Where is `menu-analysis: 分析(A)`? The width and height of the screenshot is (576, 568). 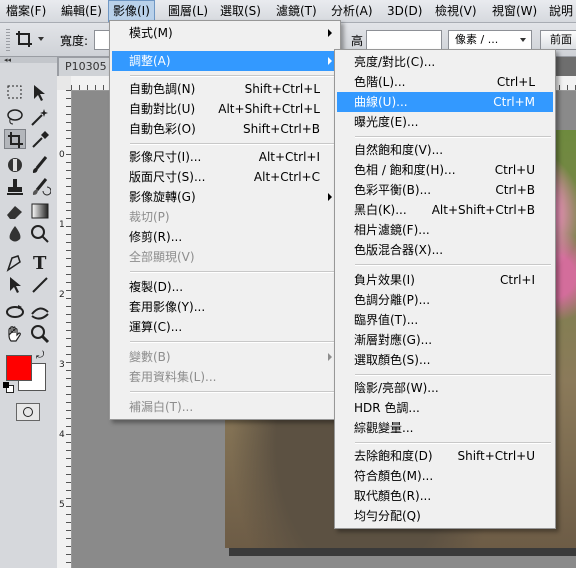 menu-analysis: 分析(A) is located at coordinates (352, 11).